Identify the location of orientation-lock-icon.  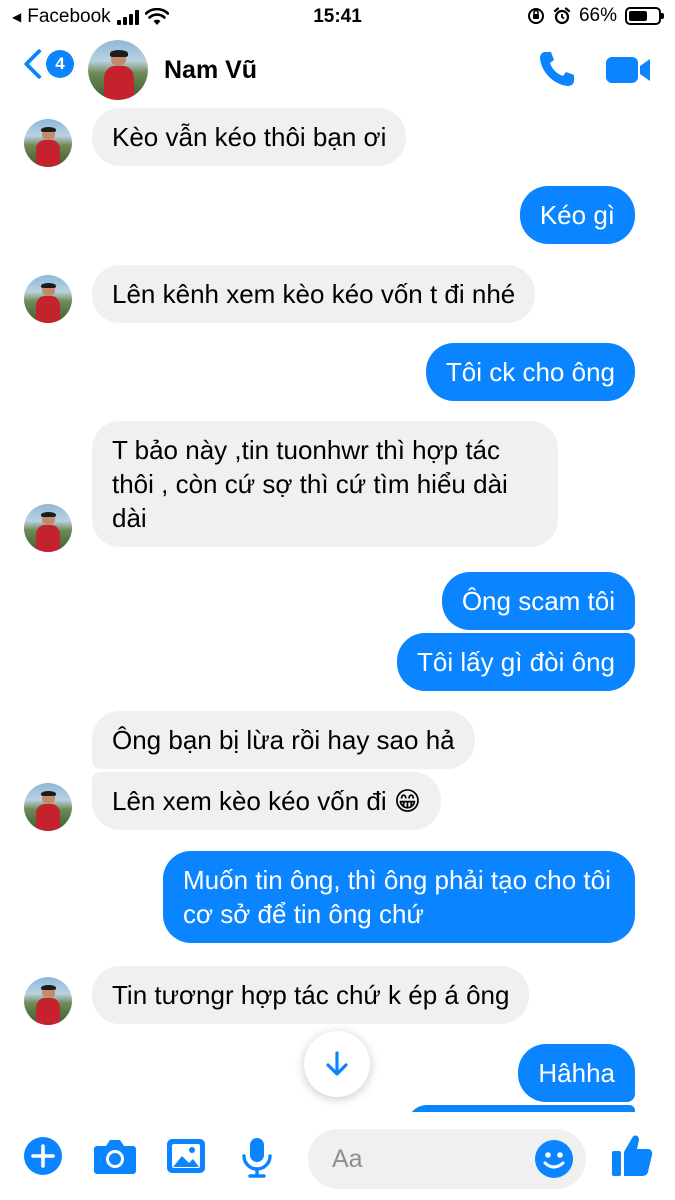
(535, 16).